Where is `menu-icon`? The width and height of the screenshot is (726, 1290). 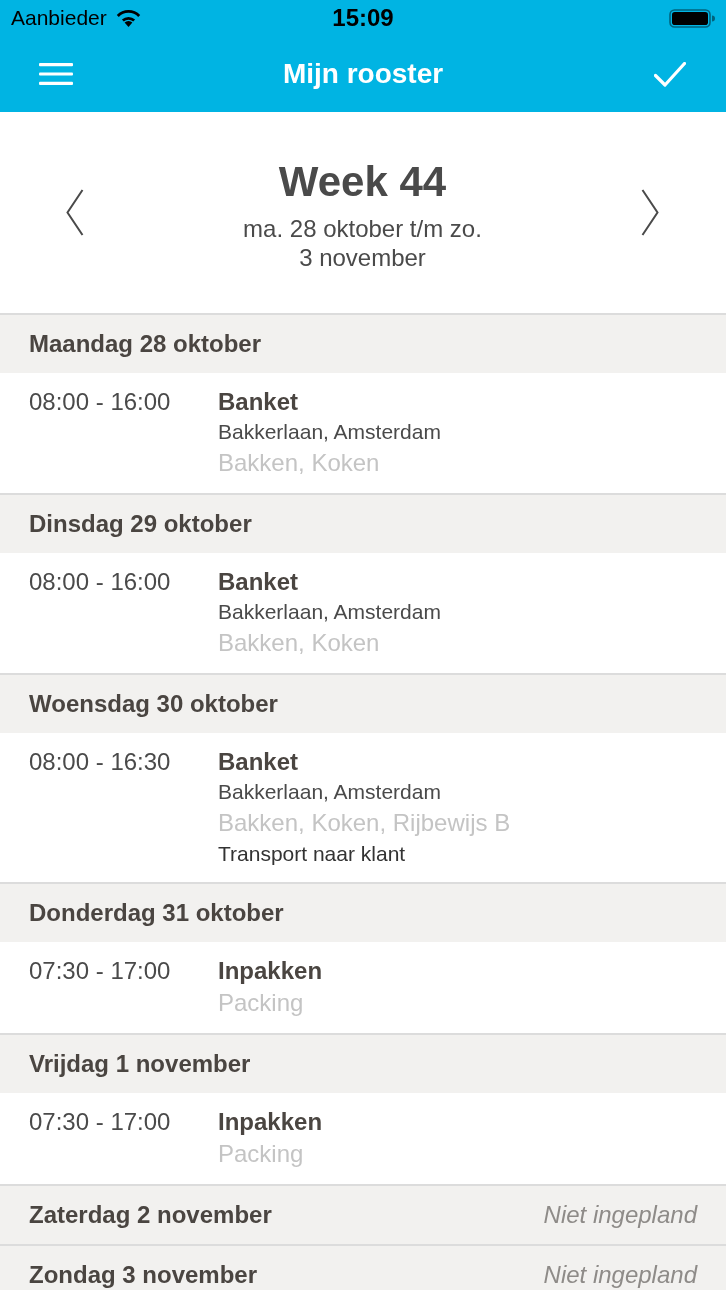
menu-icon is located at coordinates (56, 74).